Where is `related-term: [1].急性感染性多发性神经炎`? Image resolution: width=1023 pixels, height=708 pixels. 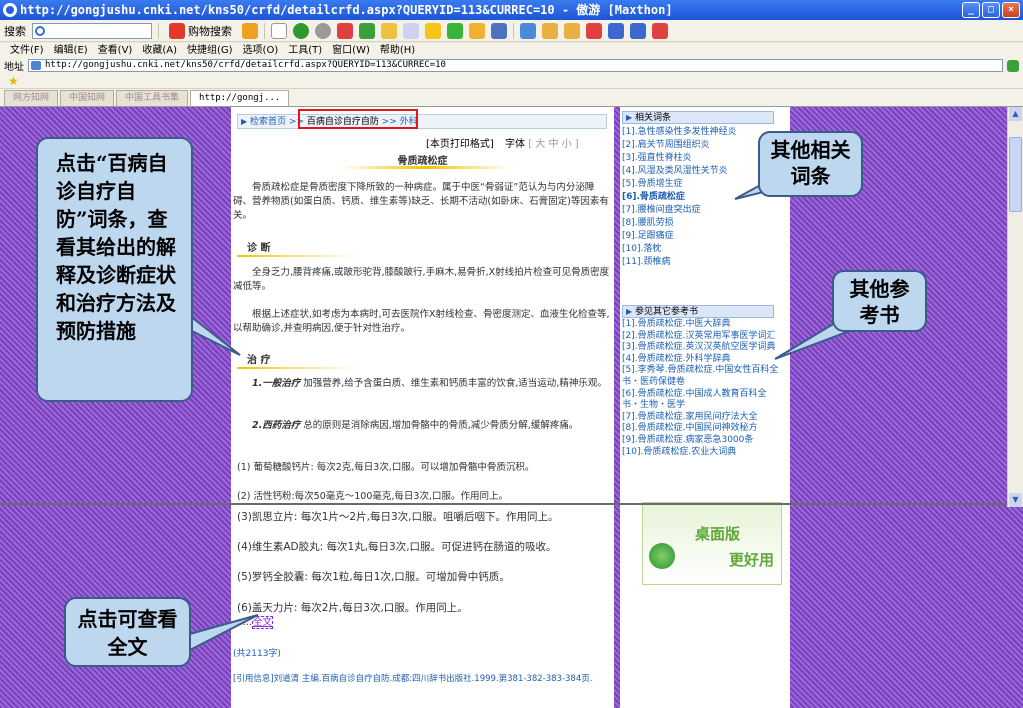 related-term: [1].急性感染性多发性神经炎 is located at coordinates (702, 132).